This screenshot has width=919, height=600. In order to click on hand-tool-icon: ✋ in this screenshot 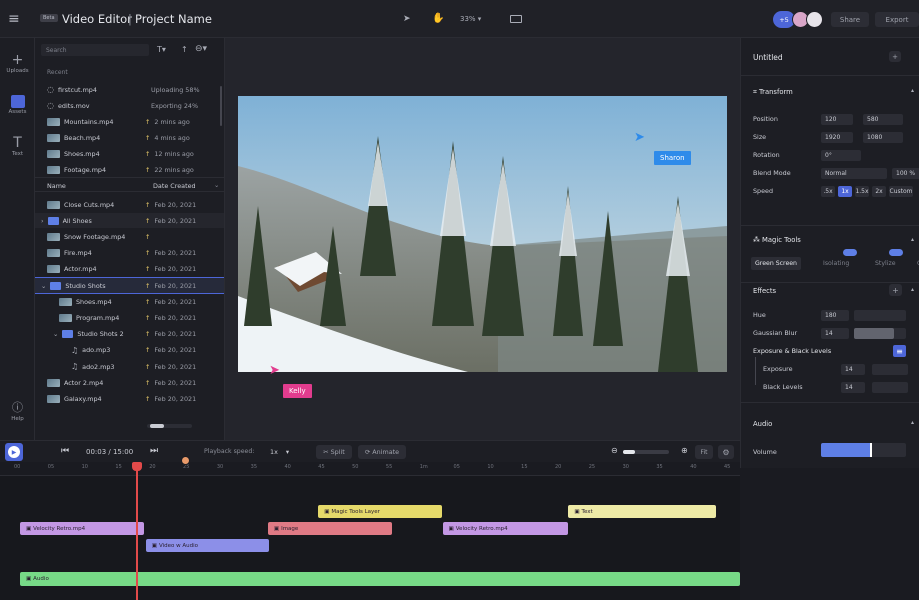, I will do `click(438, 18)`.